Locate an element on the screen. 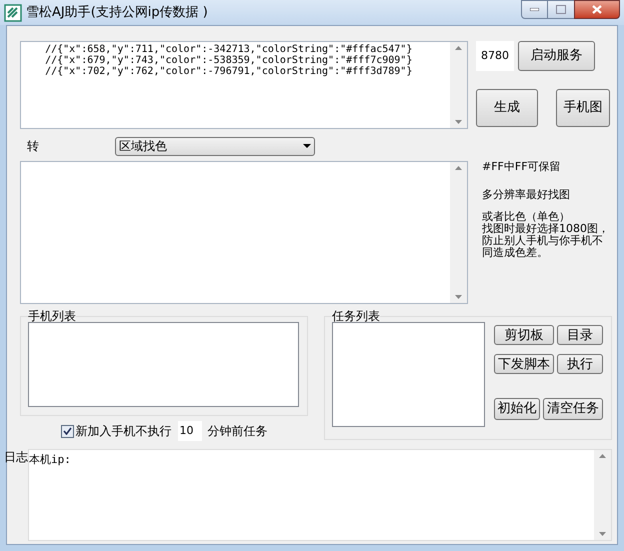 This screenshot has height=551, width=624. log-text: 本机ip: is located at coordinates (50, 459).